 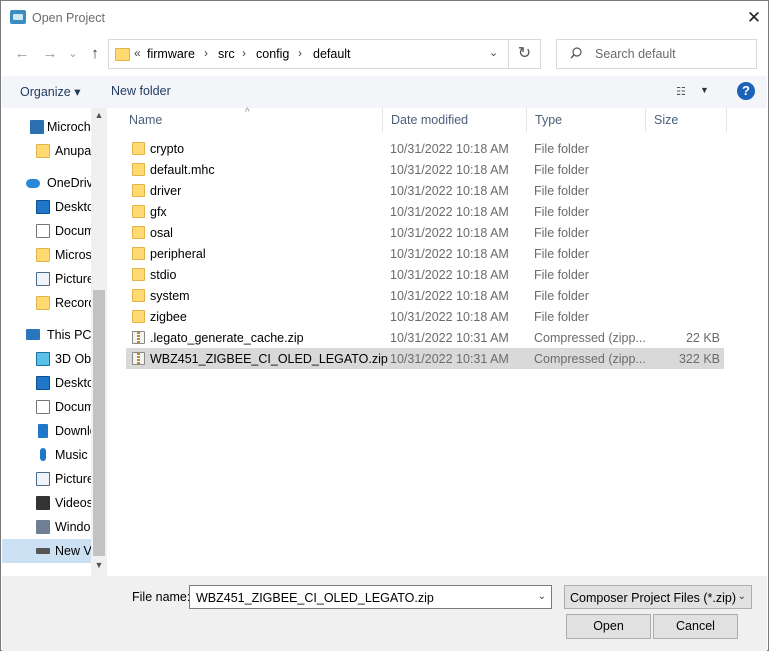 I want to click on sidebar-item-label: Music, so click(x=71, y=455).